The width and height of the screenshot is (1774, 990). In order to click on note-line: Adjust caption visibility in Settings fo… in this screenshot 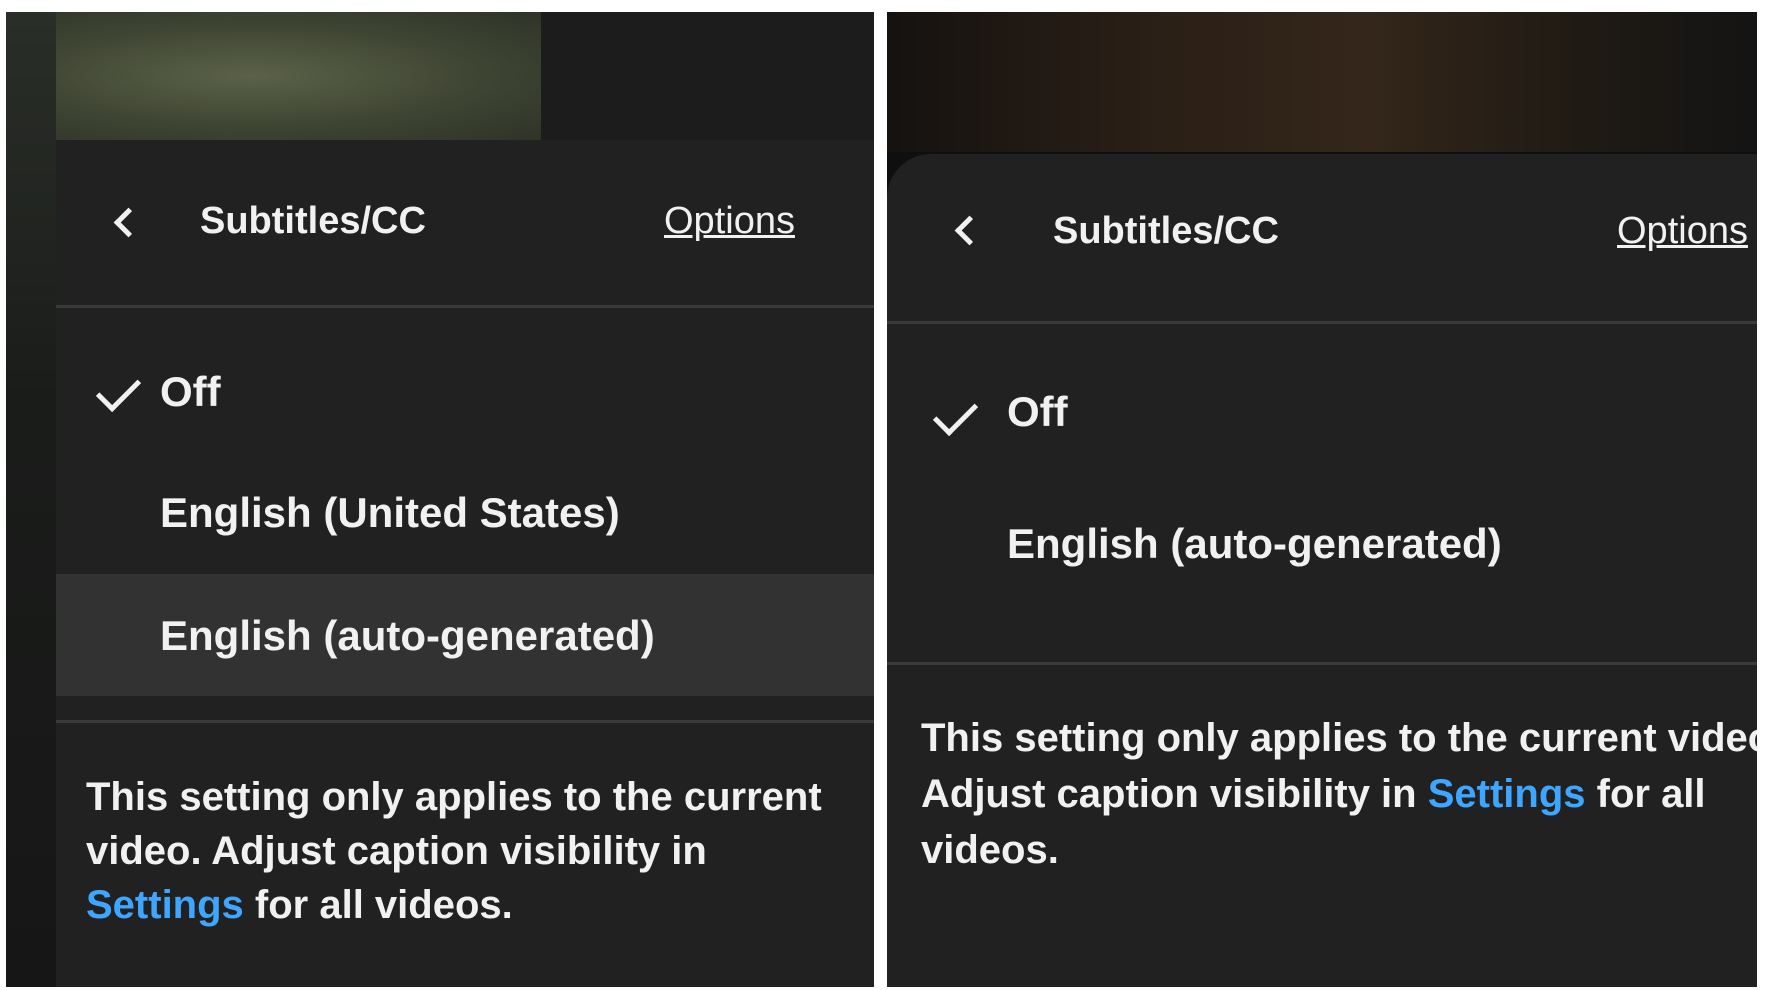, I will do `click(1336, 794)`.